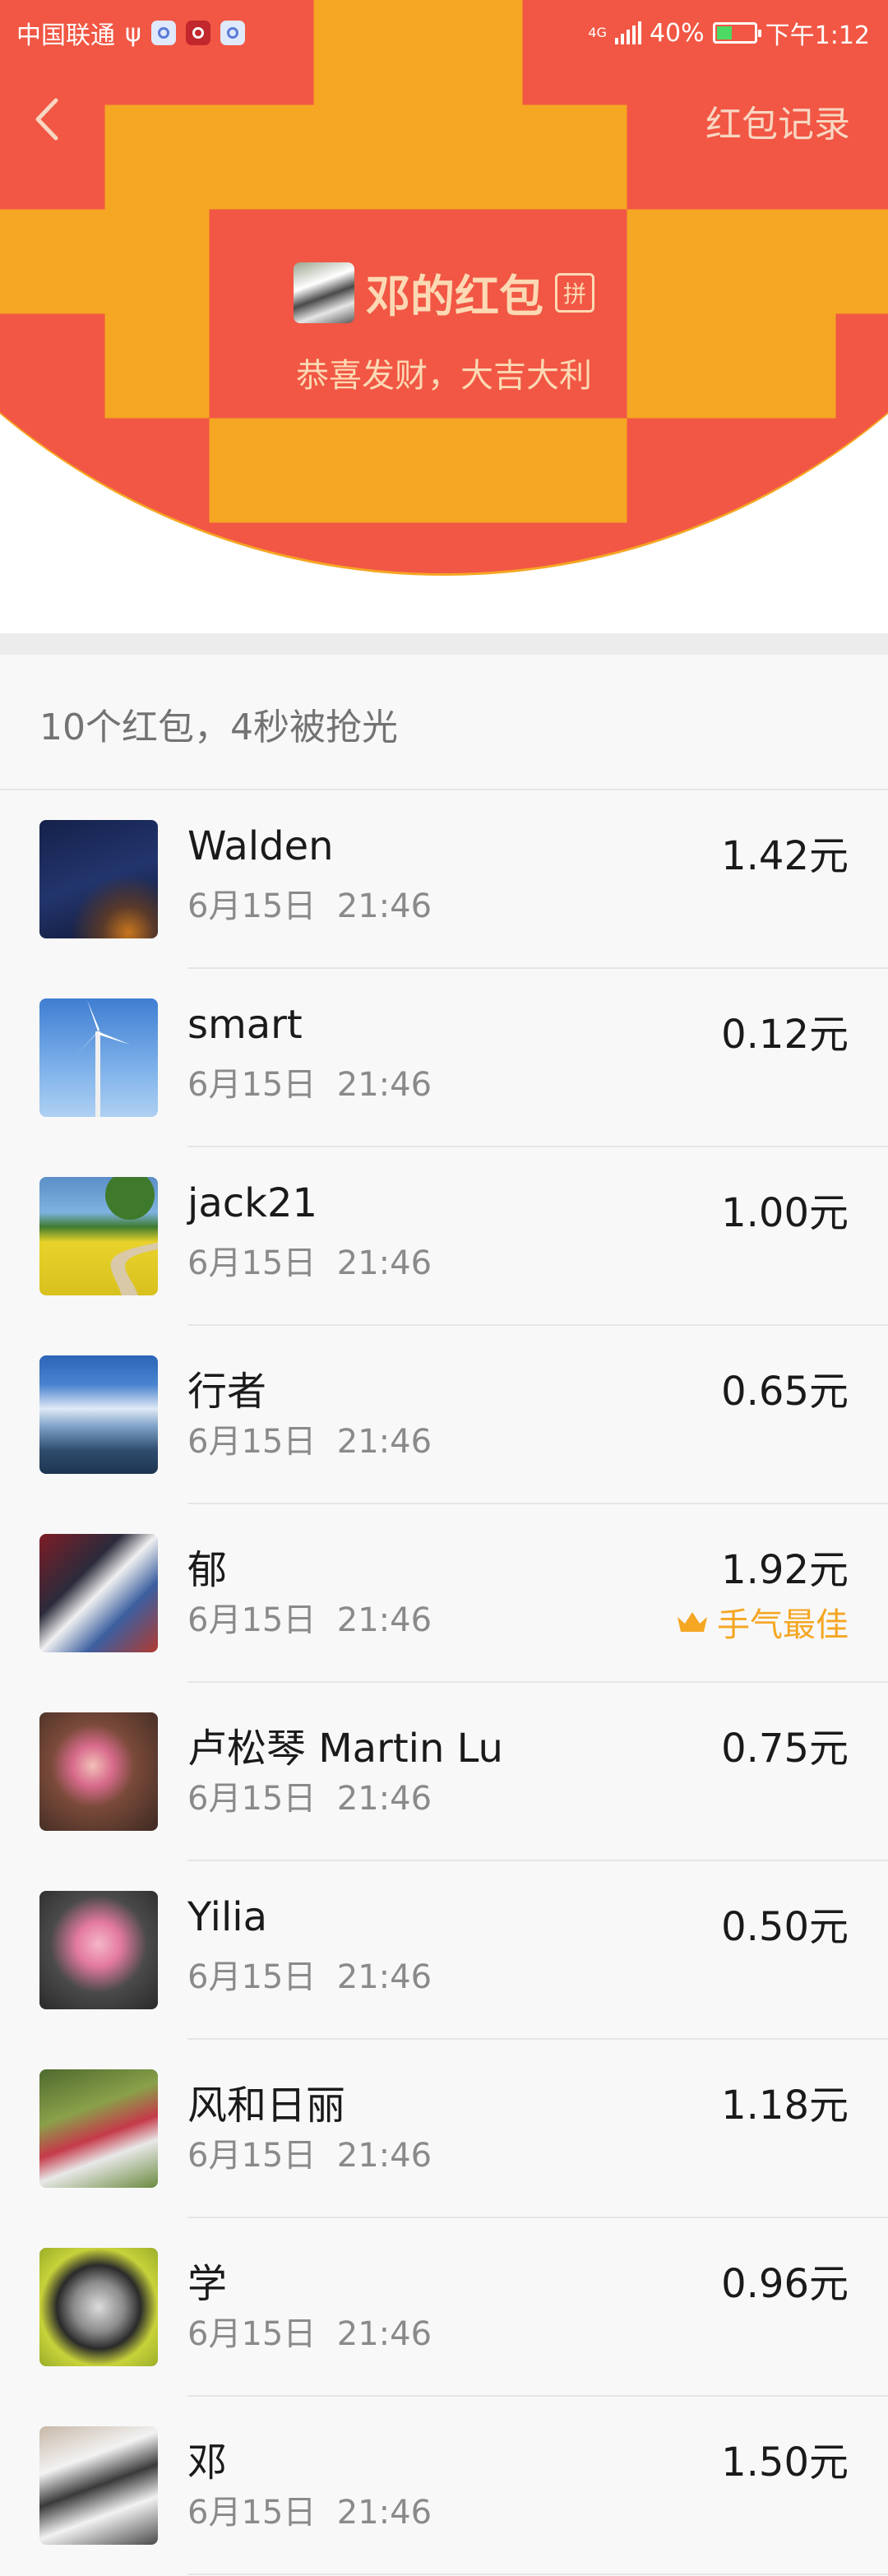 The image size is (888, 2576). I want to click on recipient-name: 风和日丽, so click(266, 2106).